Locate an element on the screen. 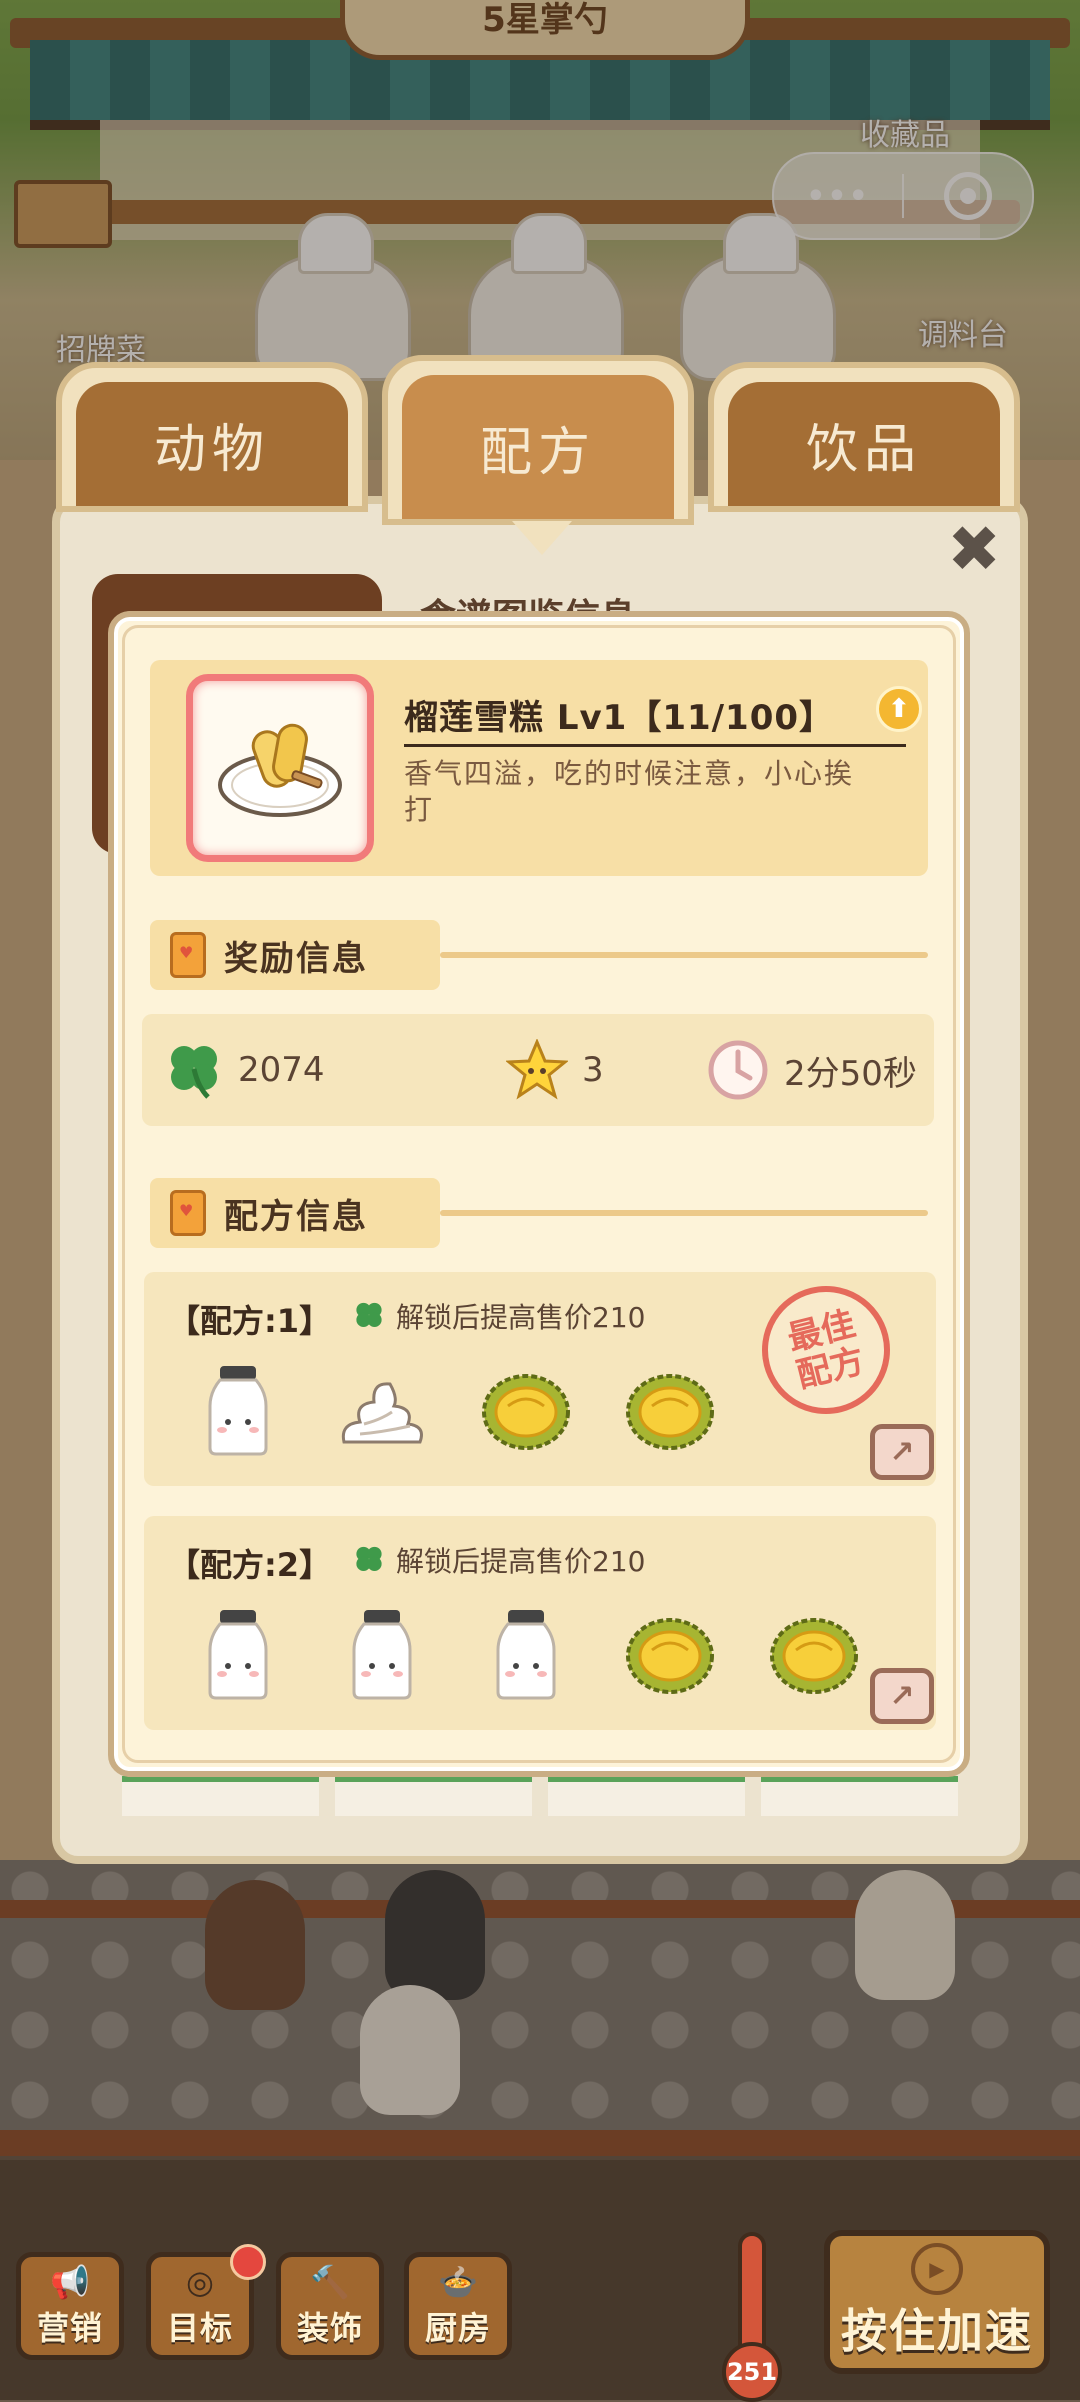 This screenshot has width=1080, height=2402. clock-icon is located at coordinates (738, 1070).